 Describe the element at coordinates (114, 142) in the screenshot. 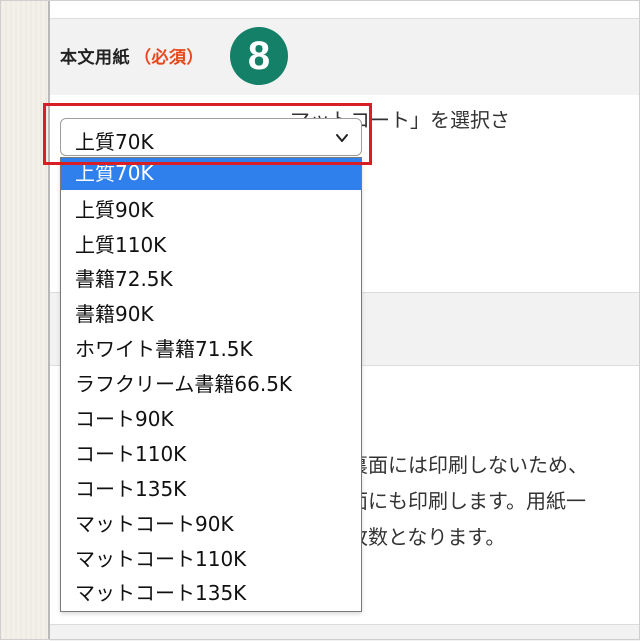

I see `select-current-value: 上質70K` at that location.